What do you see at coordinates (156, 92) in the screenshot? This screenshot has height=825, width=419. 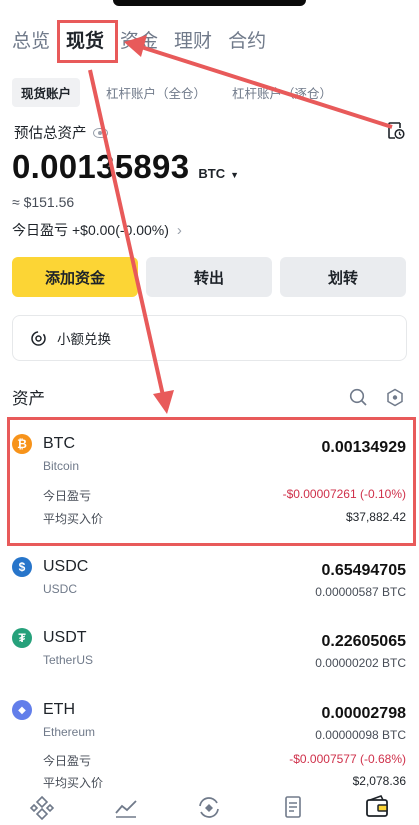 I see `subtab-cross-margin: 杠杆账户（全仓）` at bounding box center [156, 92].